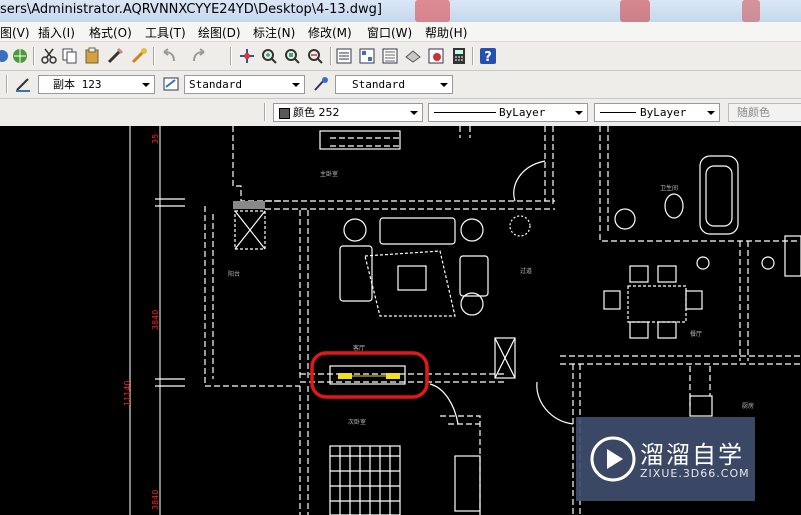 The height and width of the screenshot is (515, 801). What do you see at coordinates (5, 56) in the screenshot?
I see `publish-icon` at bounding box center [5, 56].